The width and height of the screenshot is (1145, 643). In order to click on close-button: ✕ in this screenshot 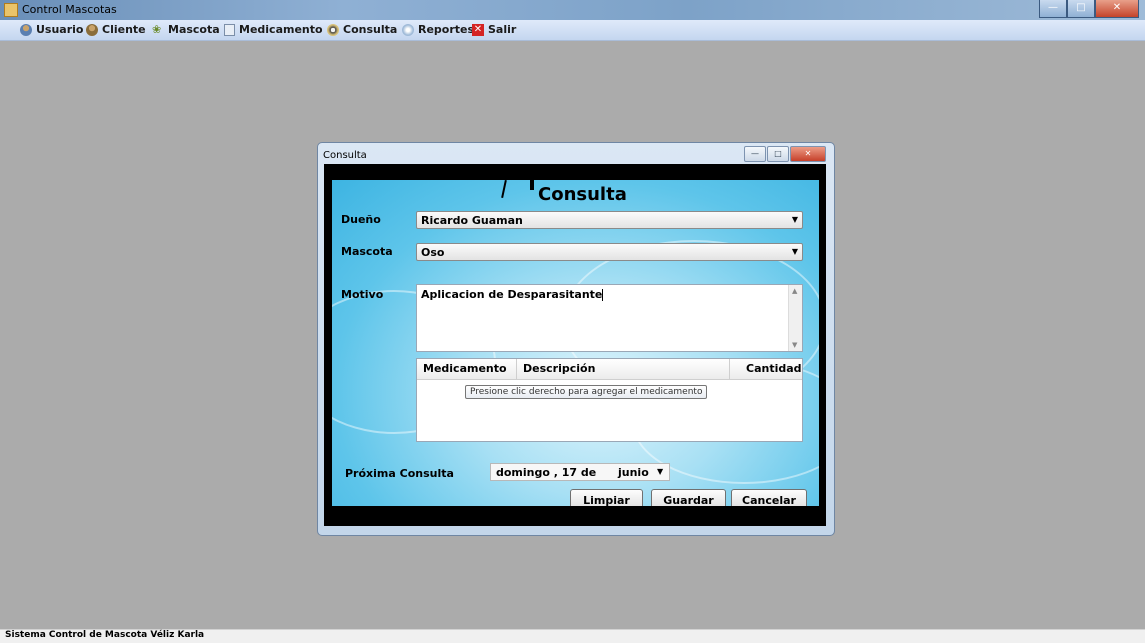, I will do `click(1117, 9)`.